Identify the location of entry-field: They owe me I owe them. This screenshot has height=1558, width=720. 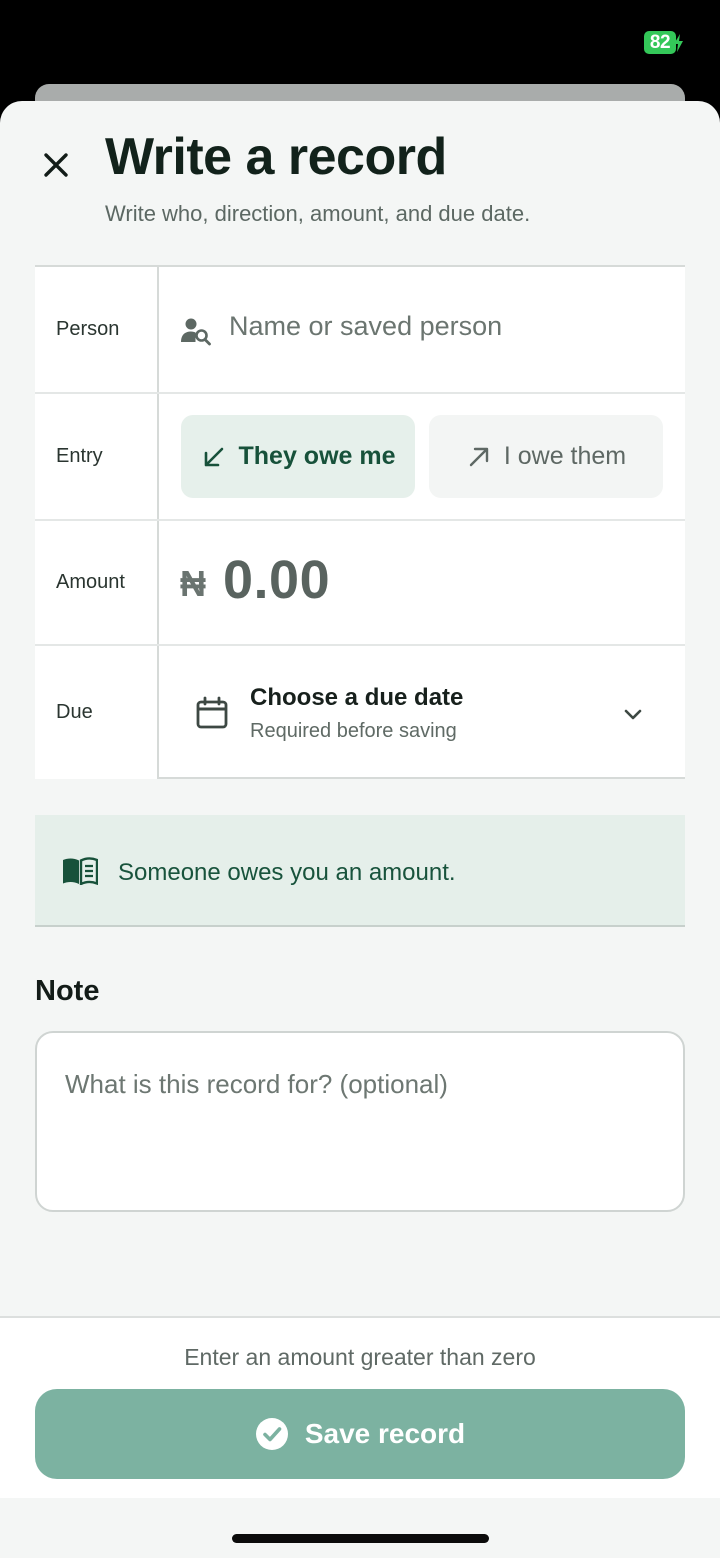
(422, 456).